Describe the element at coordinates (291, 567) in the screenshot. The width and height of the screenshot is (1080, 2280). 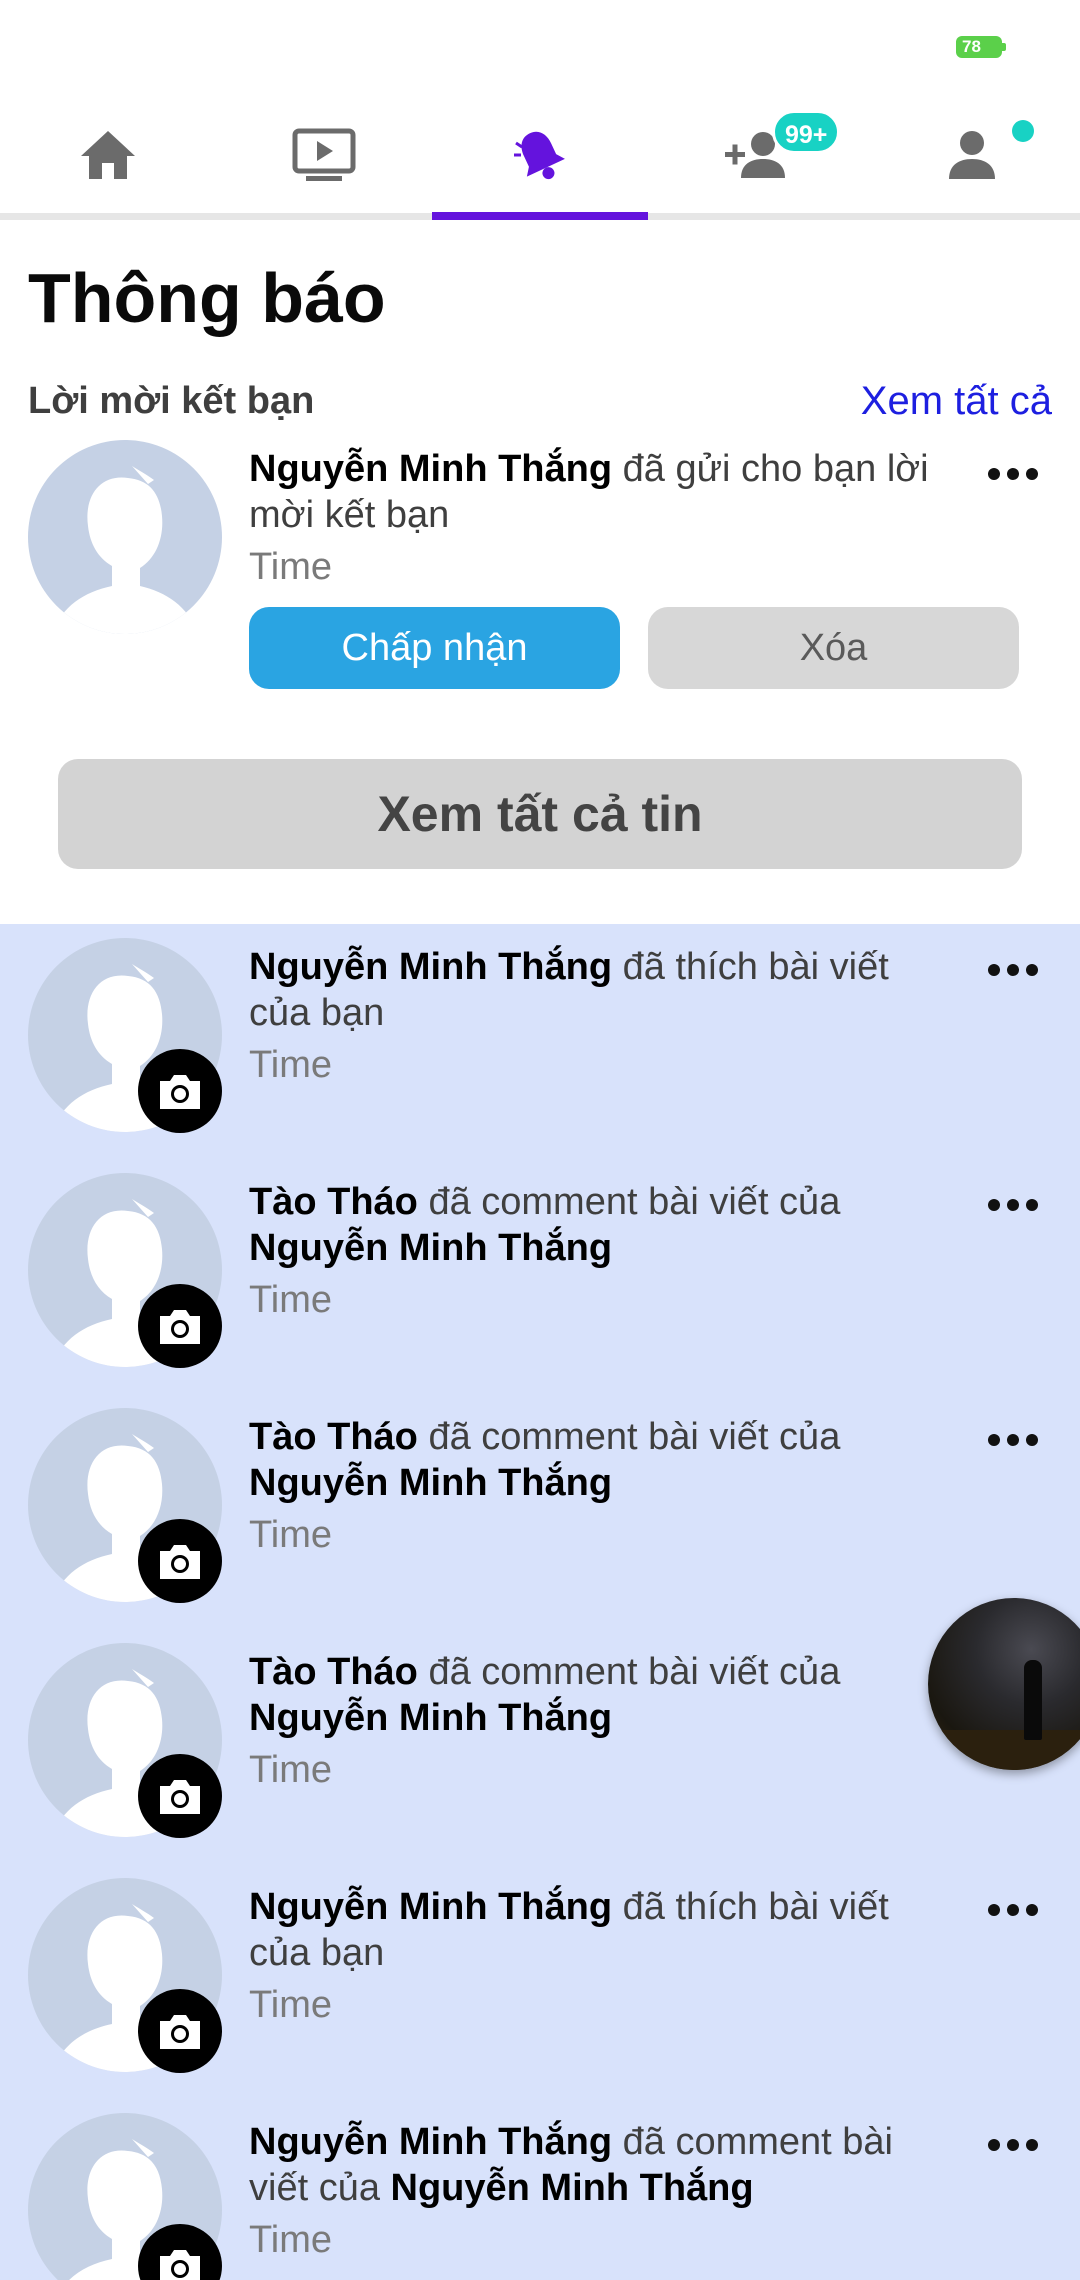
I see `friend-request-time: Time` at that location.